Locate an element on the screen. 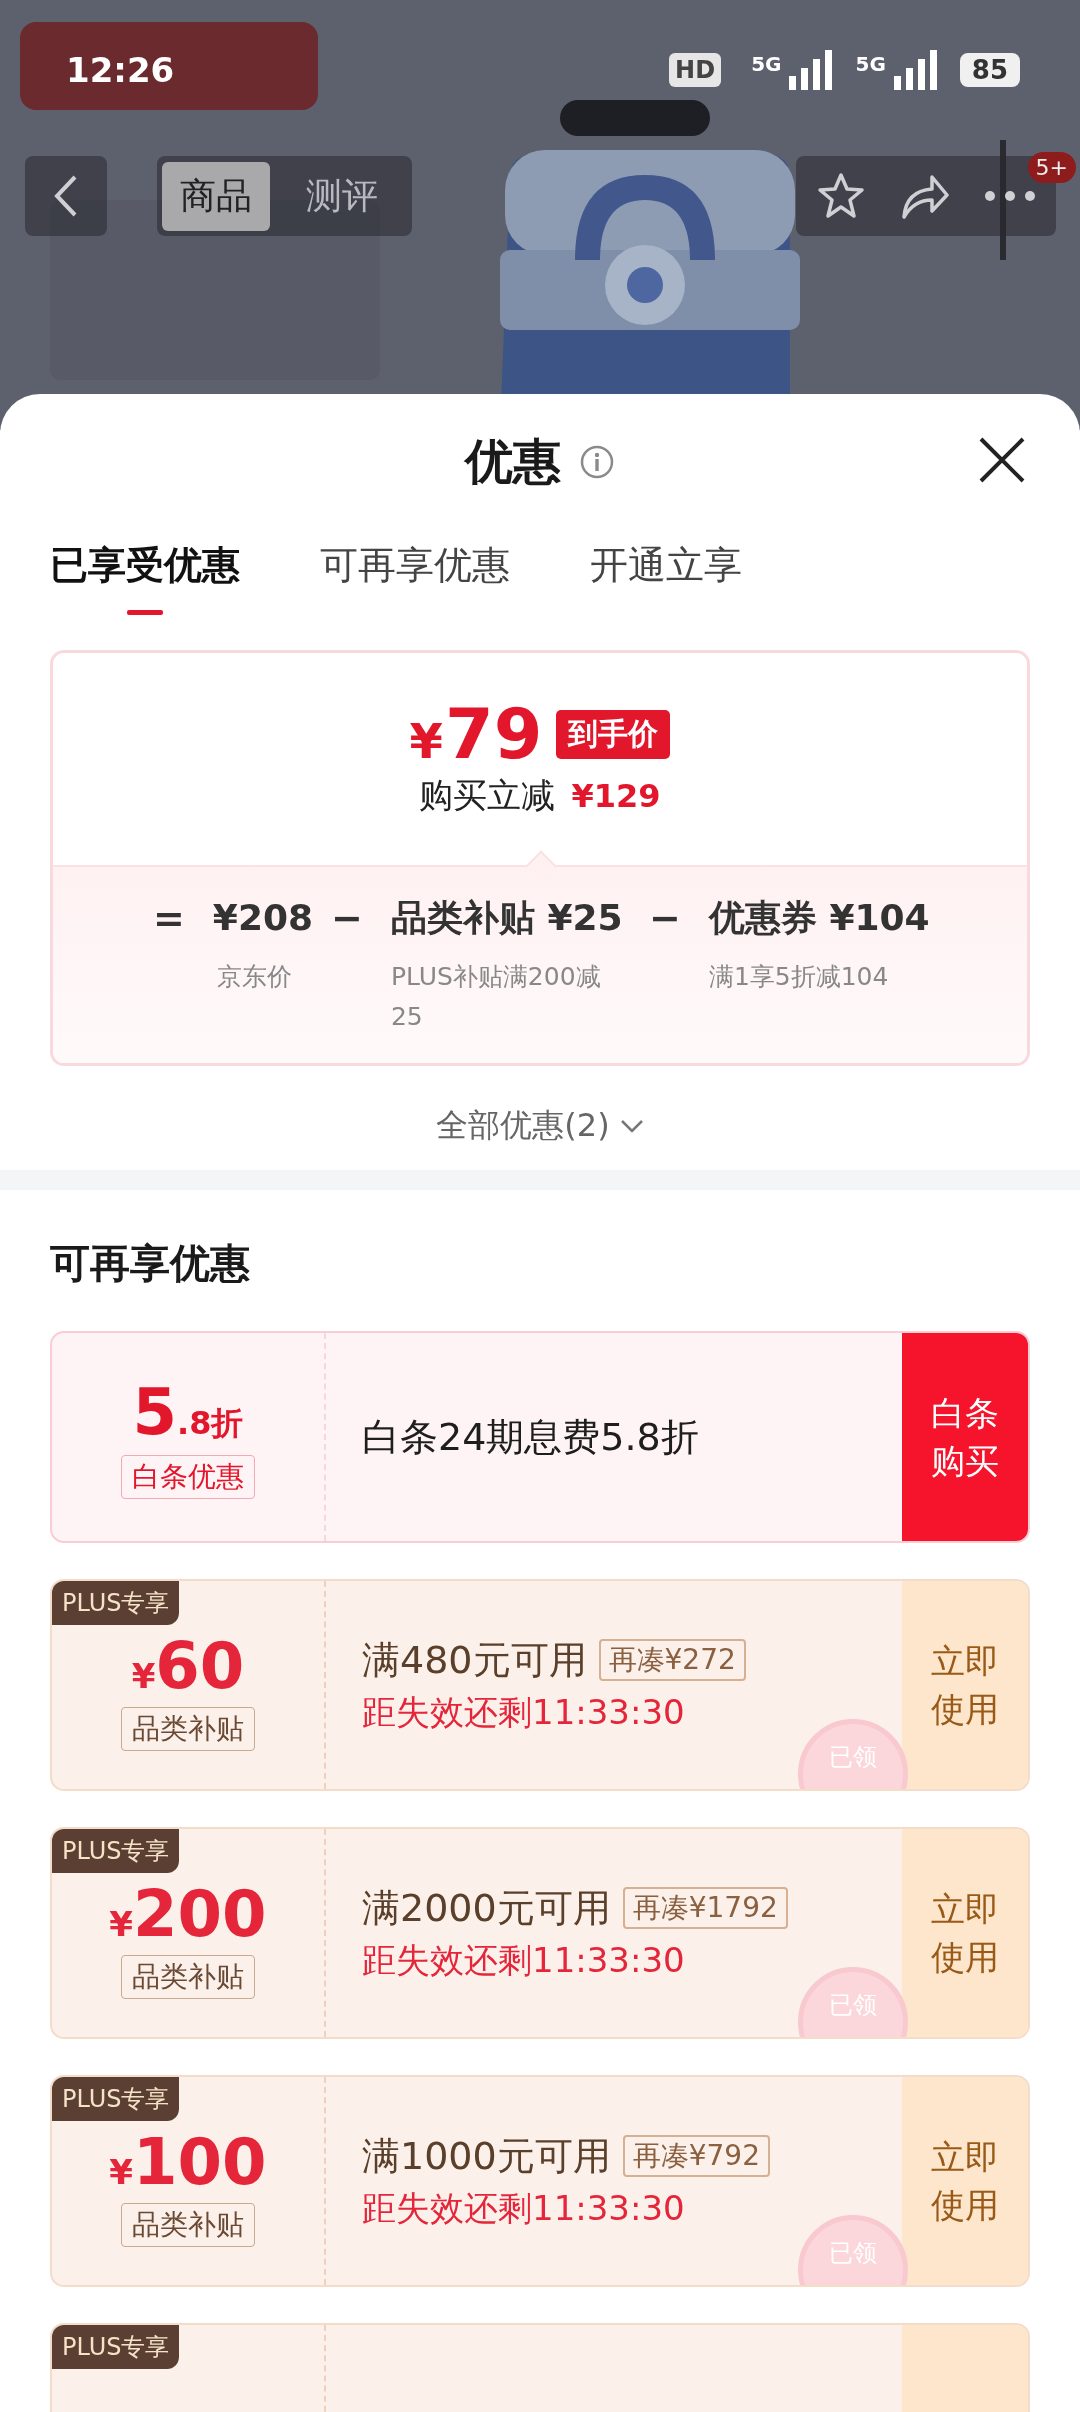 This screenshot has width=1080, height=2412. back-button is located at coordinates (66, 196).